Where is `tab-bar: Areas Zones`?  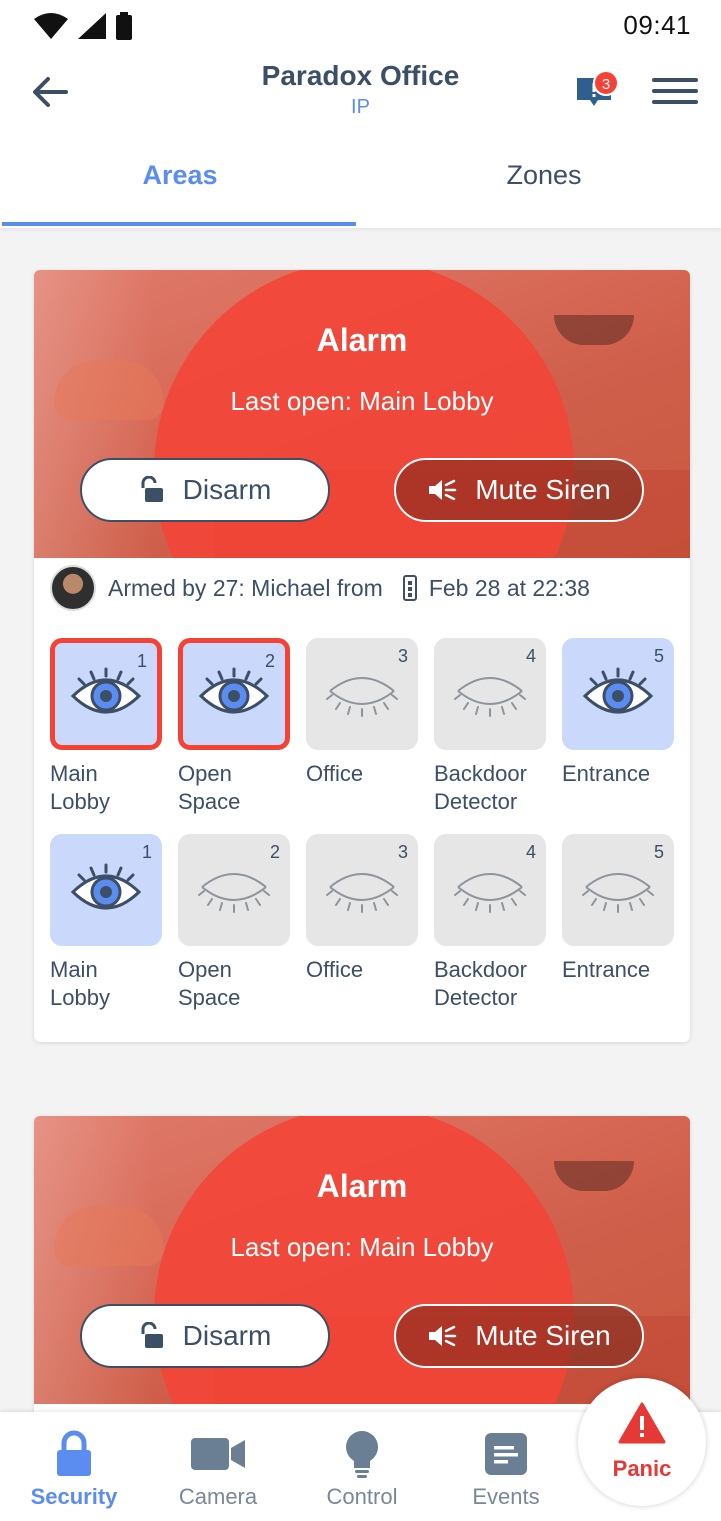 tab-bar: Areas Zones is located at coordinates (360, 185).